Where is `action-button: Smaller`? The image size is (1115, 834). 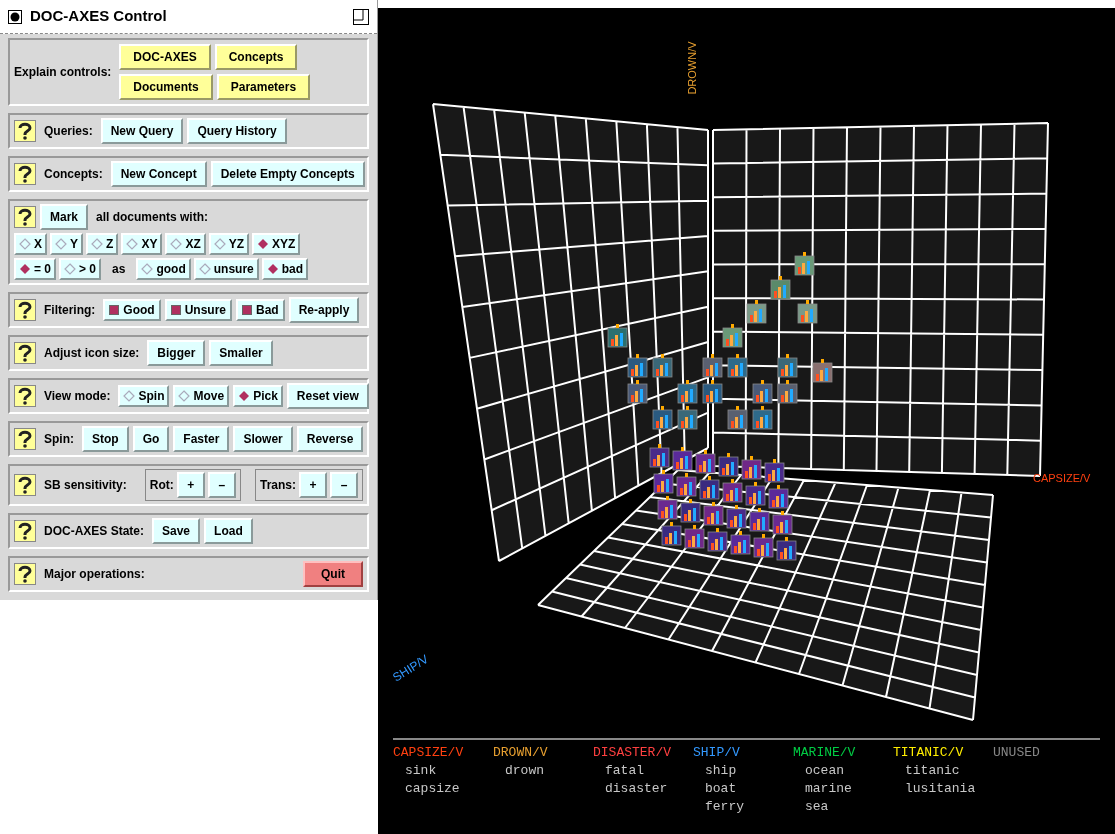
action-button: Smaller is located at coordinates (241, 353).